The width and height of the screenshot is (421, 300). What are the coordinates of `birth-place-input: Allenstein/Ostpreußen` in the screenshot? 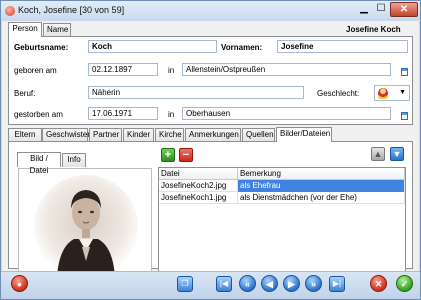 It's located at (286, 69).